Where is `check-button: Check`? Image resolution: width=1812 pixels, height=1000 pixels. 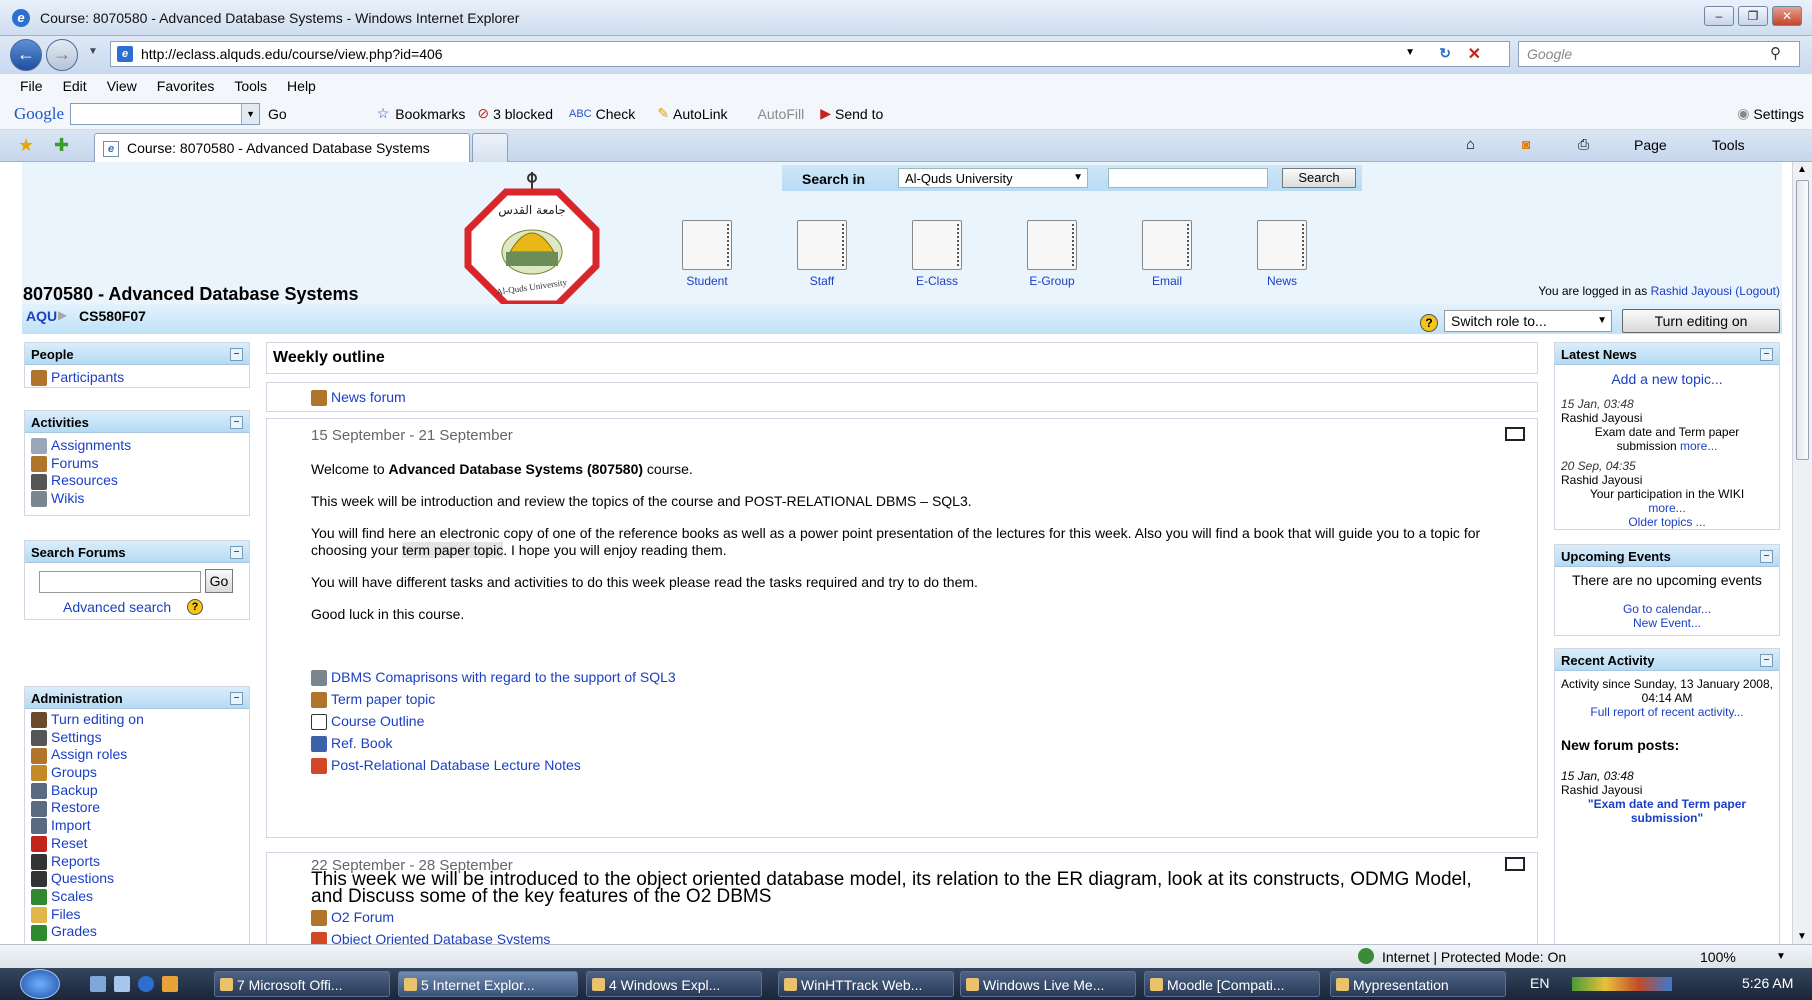
check-button: Check is located at coordinates (616, 114).